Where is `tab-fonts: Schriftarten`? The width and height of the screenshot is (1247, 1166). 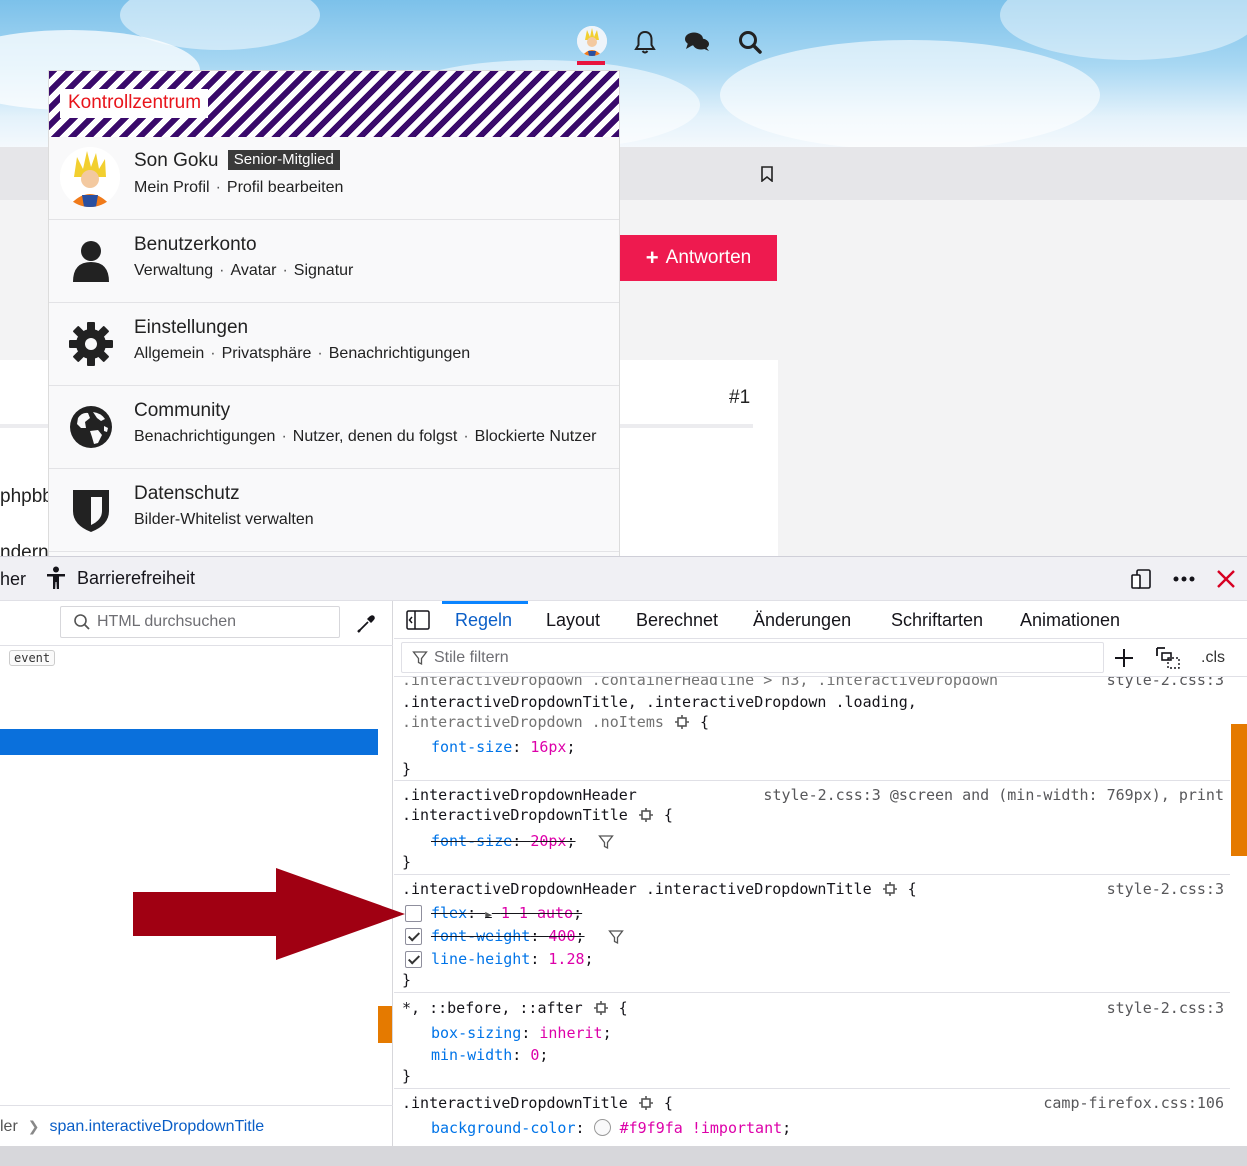 tab-fonts: Schriftarten is located at coordinates (937, 620).